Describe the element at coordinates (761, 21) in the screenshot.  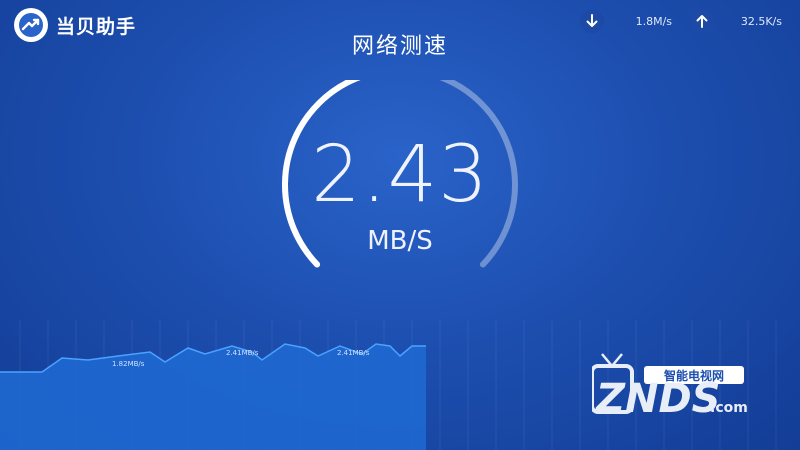
I see `upload-speed: 32.5K/s` at that location.